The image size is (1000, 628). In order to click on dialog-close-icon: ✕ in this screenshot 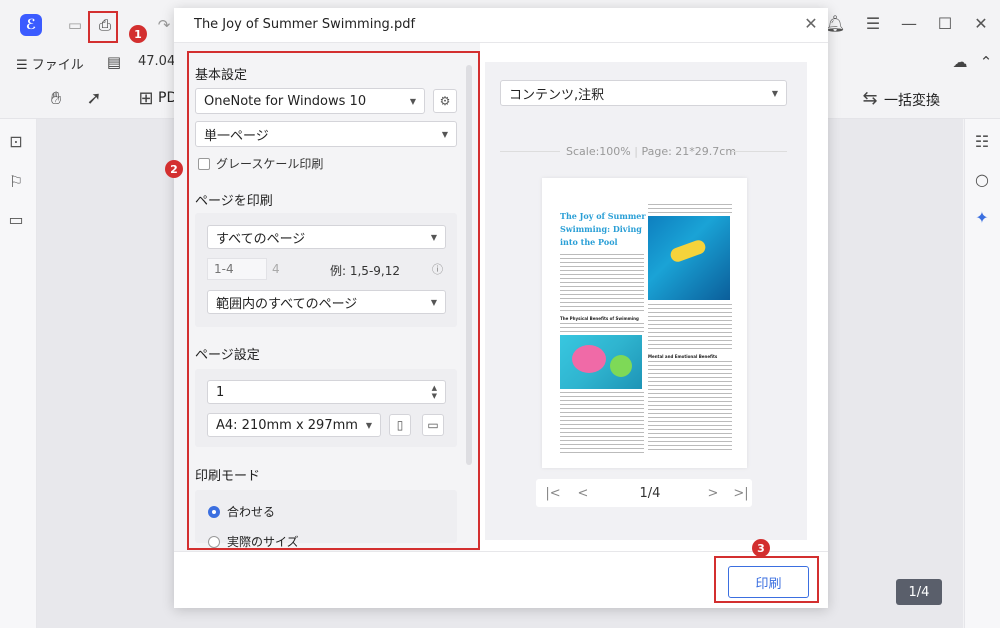, I will do `click(811, 23)`.